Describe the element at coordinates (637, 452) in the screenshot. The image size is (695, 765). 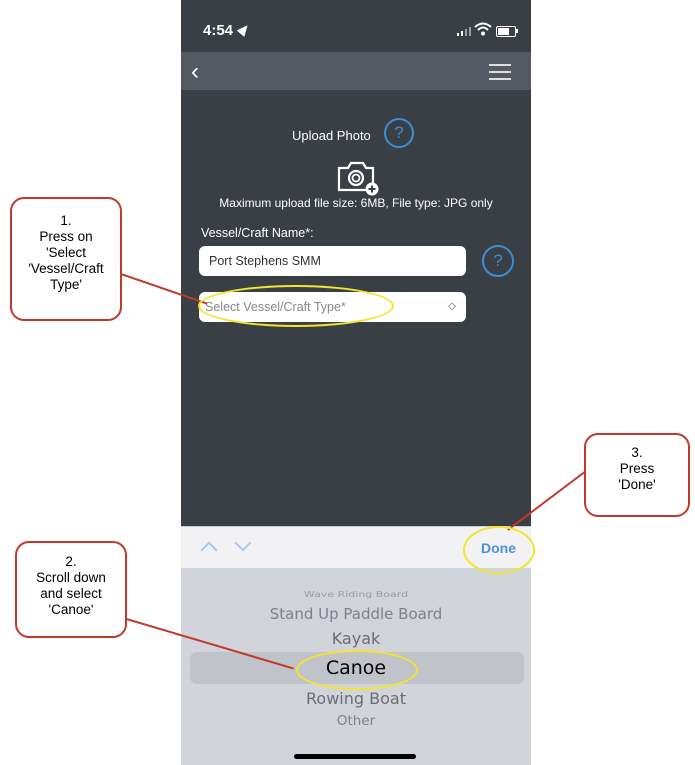
I see `callout-3-line: 3.` at that location.